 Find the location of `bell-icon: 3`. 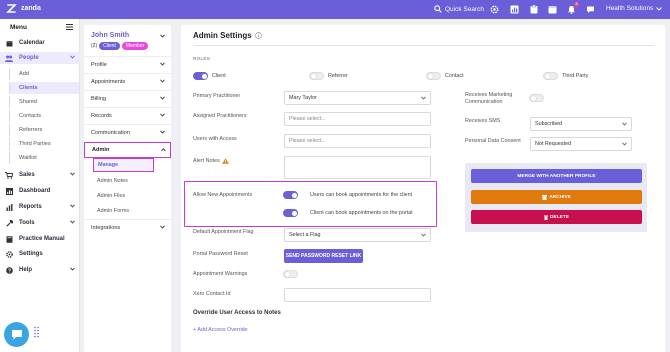

bell-icon: 3 is located at coordinates (572, 8).